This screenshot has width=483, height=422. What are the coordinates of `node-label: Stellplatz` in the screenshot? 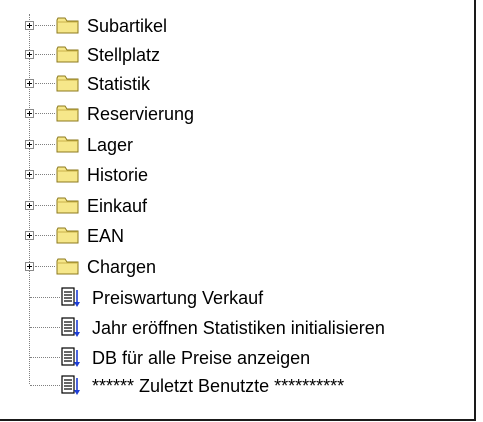 It's located at (124, 55).